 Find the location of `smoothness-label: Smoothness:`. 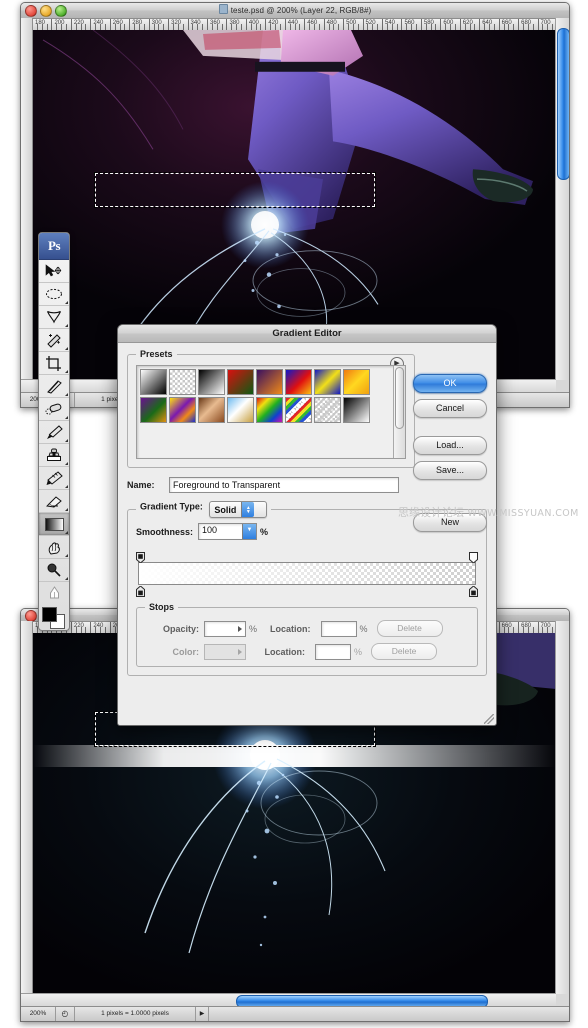

smoothness-label: Smoothness: is located at coordinates (165, 531).